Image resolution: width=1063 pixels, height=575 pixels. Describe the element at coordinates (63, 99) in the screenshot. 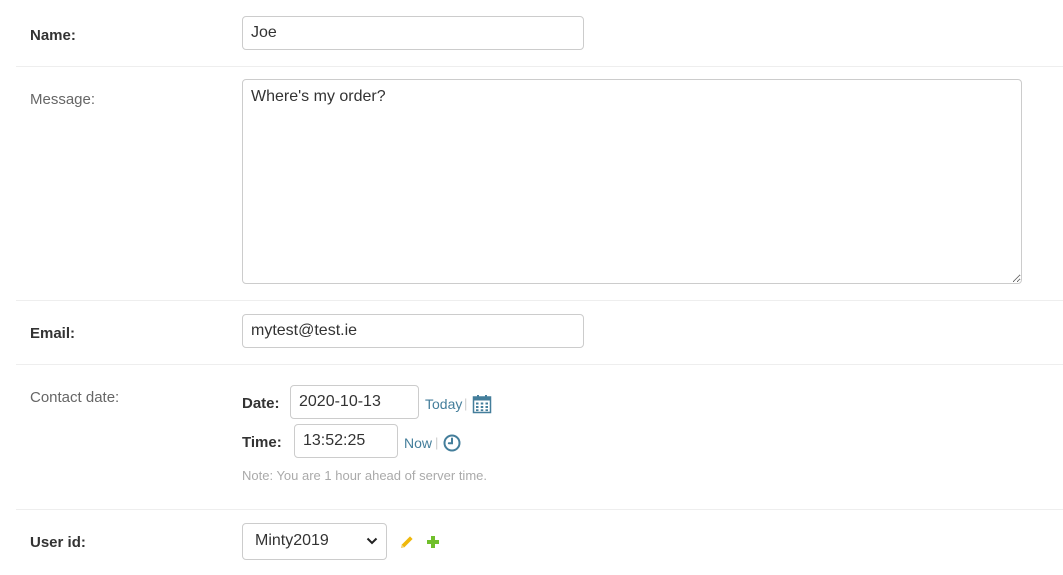

I see `message-label: Message:` at that location.